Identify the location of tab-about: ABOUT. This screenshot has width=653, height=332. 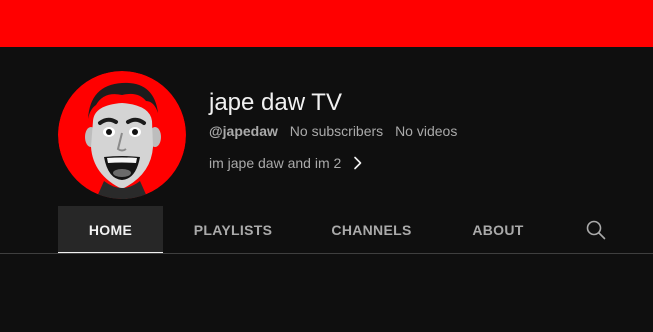
(498, 230).